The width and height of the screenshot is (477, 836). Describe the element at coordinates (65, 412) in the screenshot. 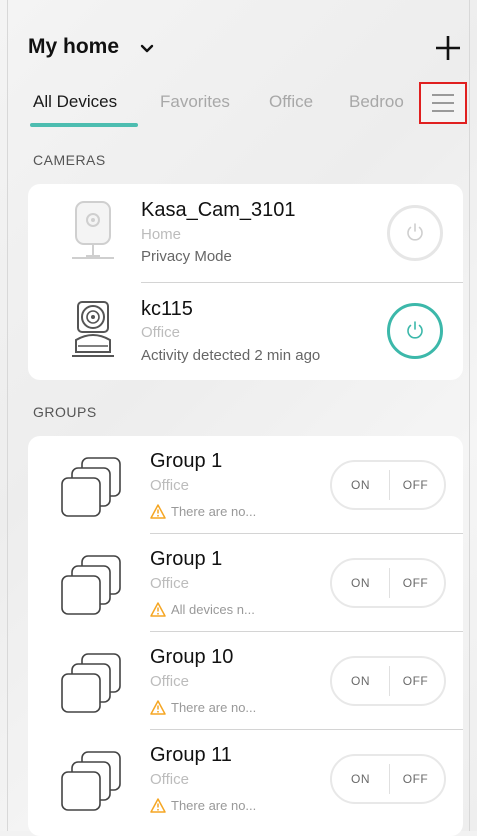

I see `section-title-groups: GROUPS` at that location.